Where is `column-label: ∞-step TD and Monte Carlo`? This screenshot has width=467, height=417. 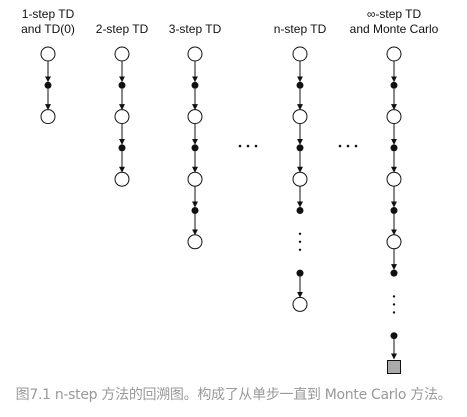 column-label: ∞-step TD and Monte Carlo is located at coordinates (394, 22).